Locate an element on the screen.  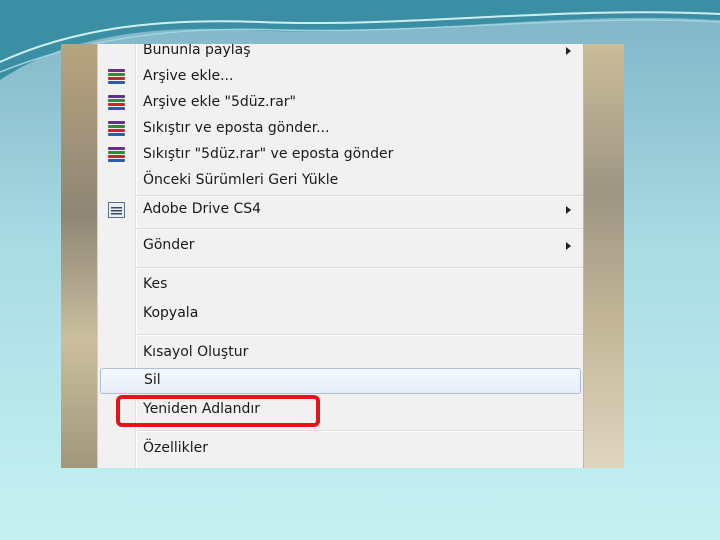
menu-item-label: Kopyala is located at coordinates (171, 313).